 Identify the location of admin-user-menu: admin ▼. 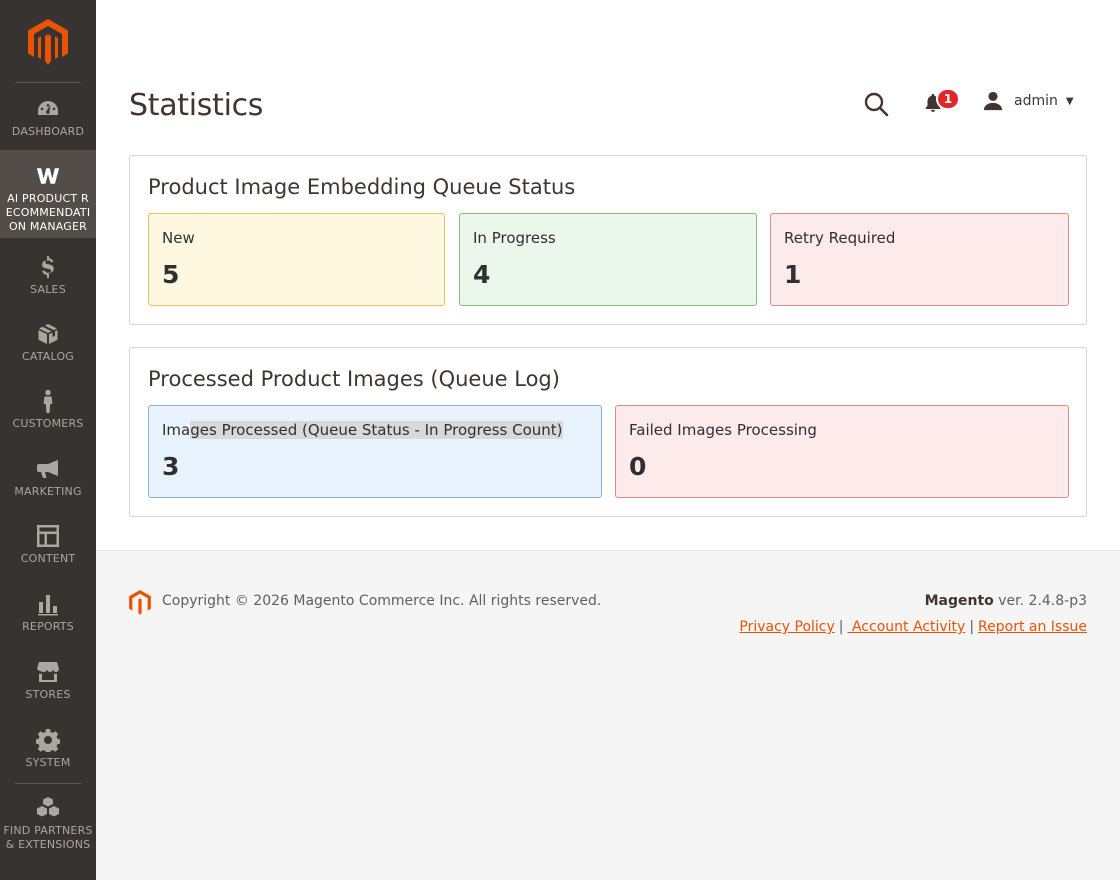
(1028, 101).